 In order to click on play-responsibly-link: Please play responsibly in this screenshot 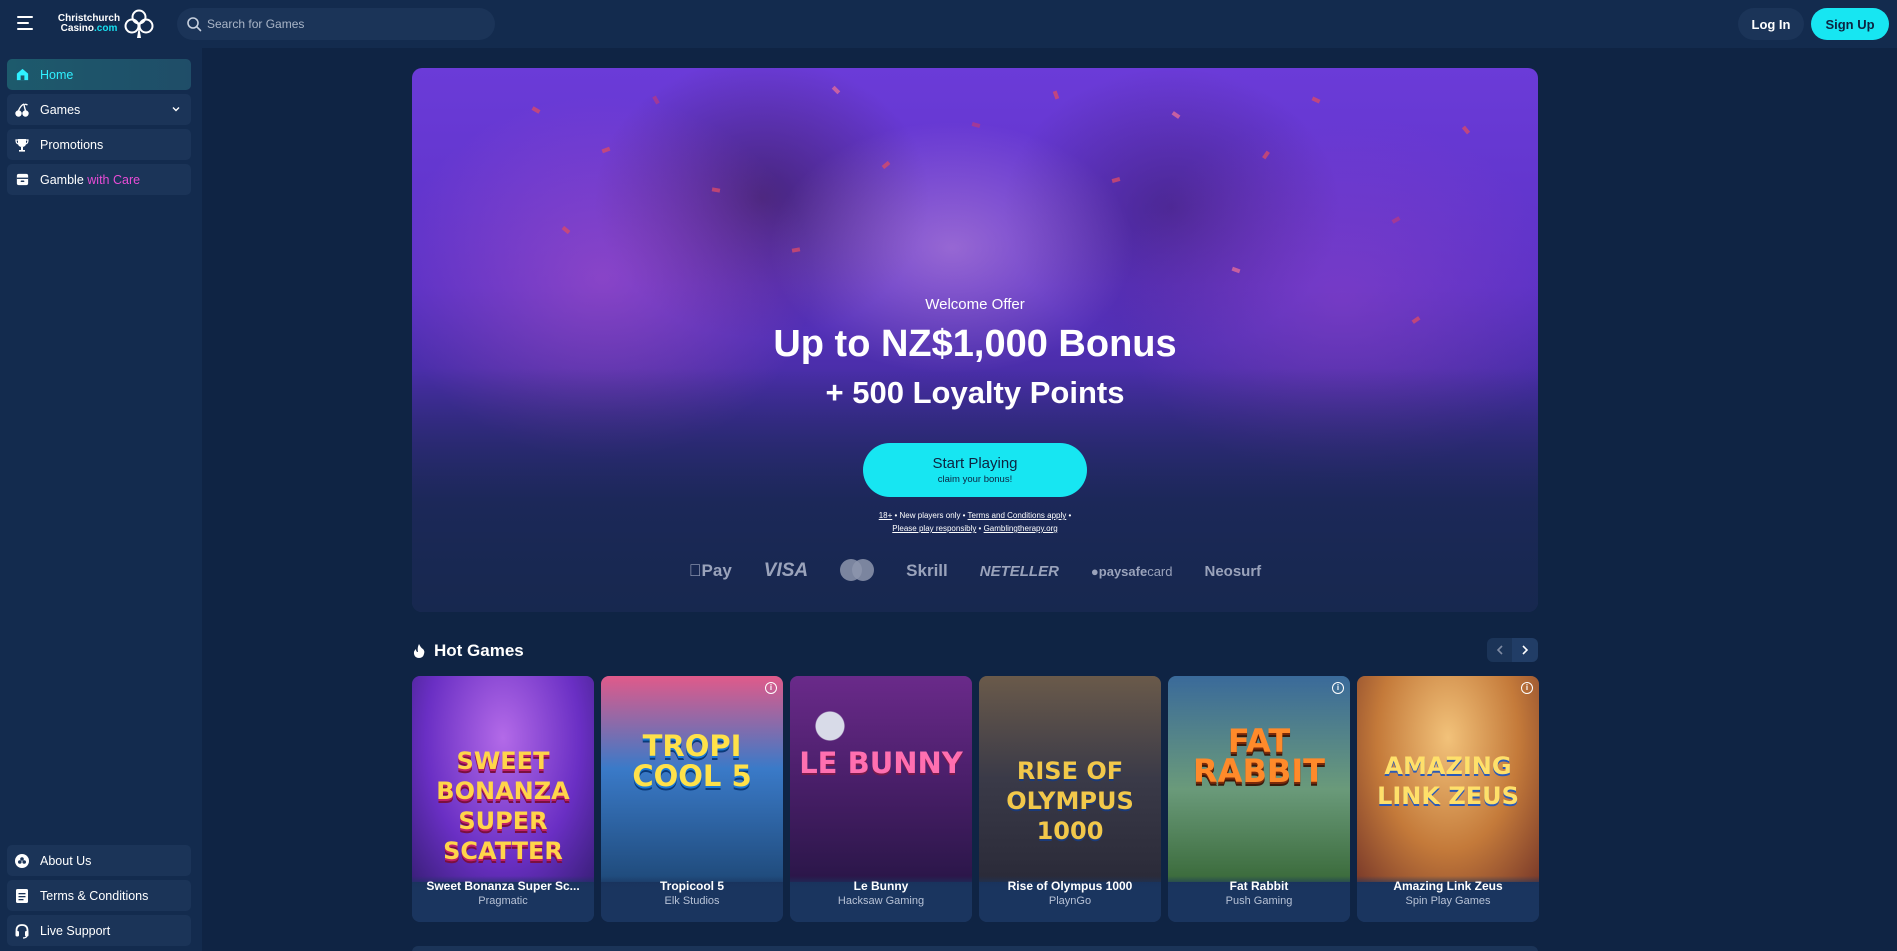, I will do `click(934, 528)`.